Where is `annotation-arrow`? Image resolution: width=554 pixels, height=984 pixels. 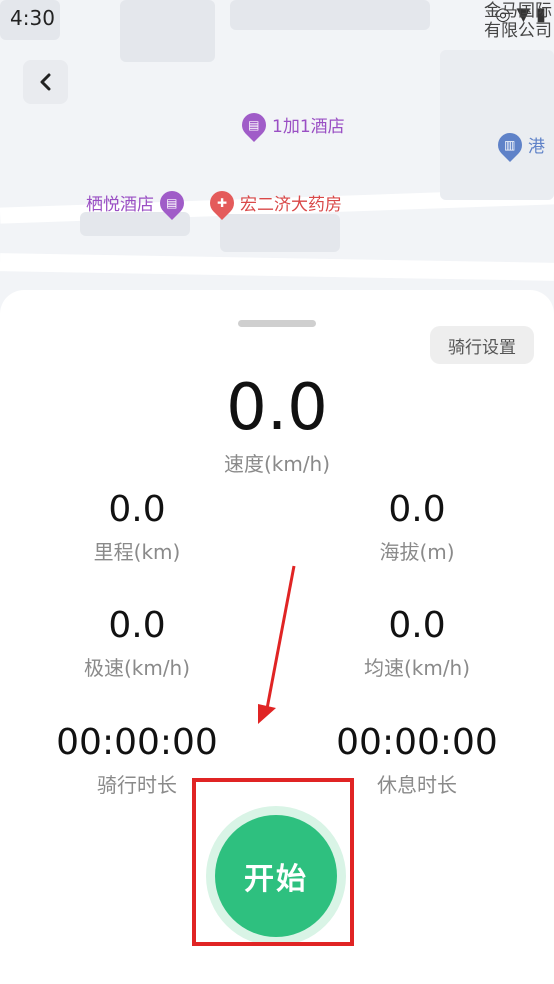 annotation-arrow is located at coordinates (277, 644).